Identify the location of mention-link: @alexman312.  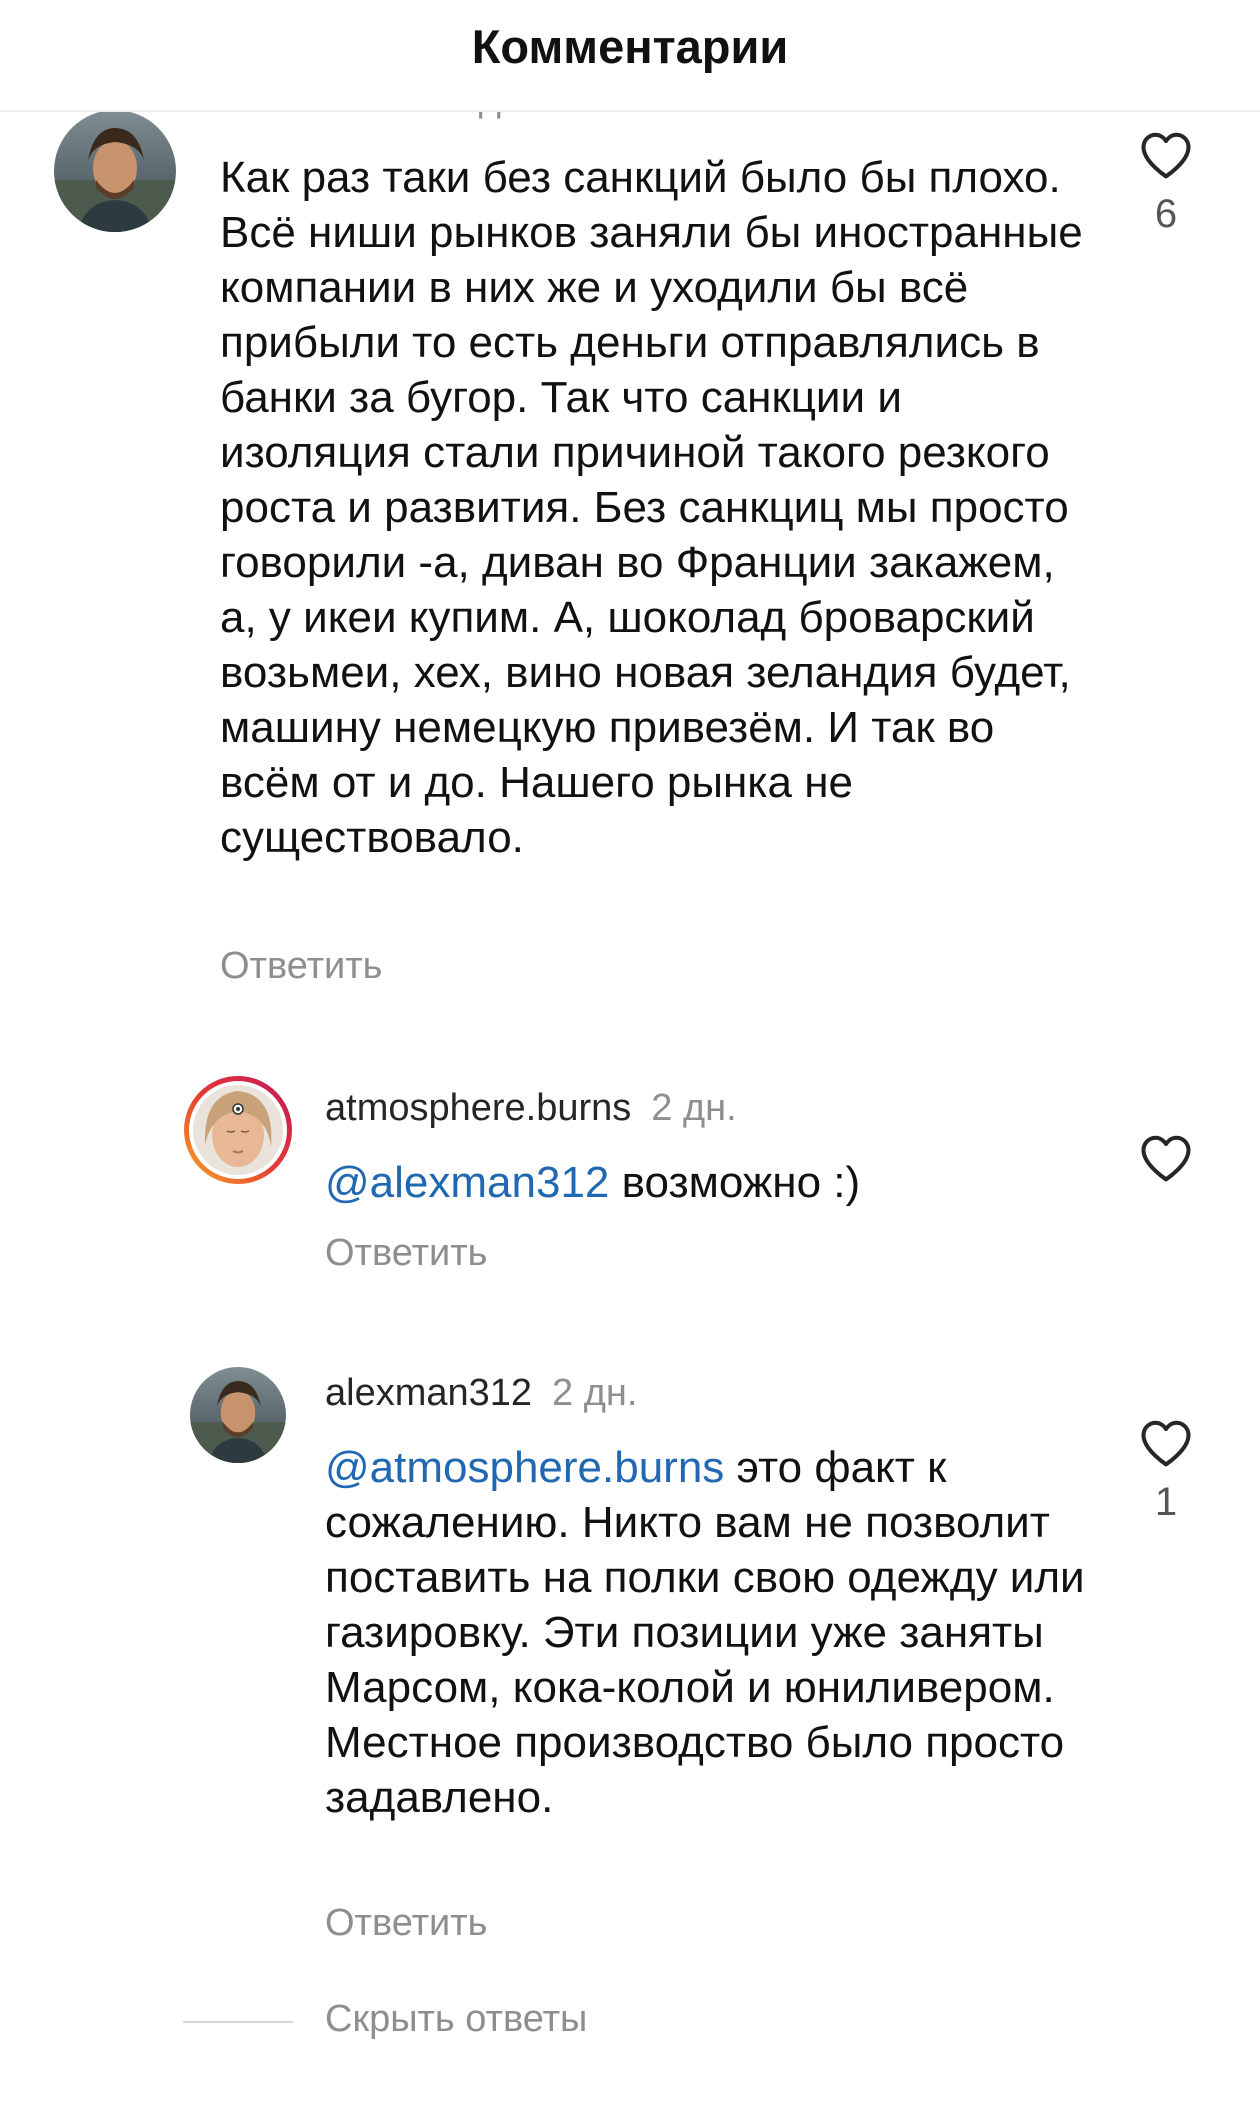
(467, 1182).